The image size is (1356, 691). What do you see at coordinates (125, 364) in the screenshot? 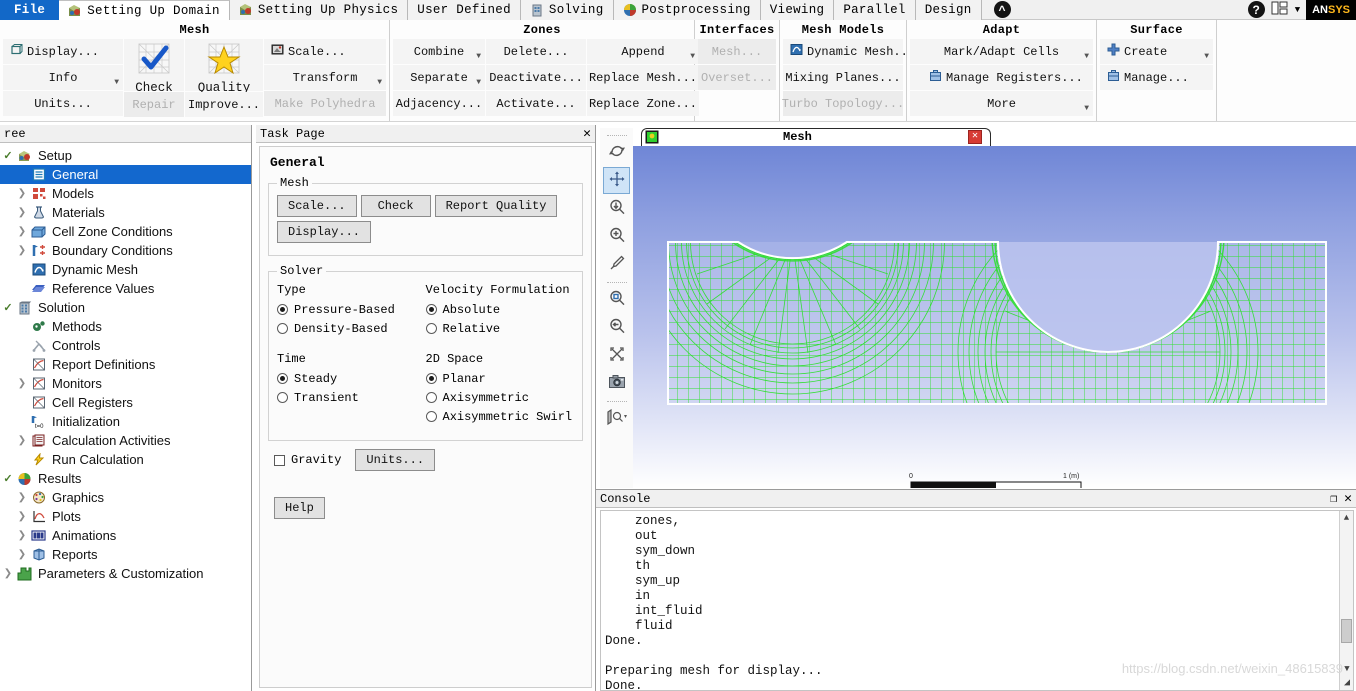
I see `tree-item-report-definitions: Report Definitions` at bounding box center [125, 364].